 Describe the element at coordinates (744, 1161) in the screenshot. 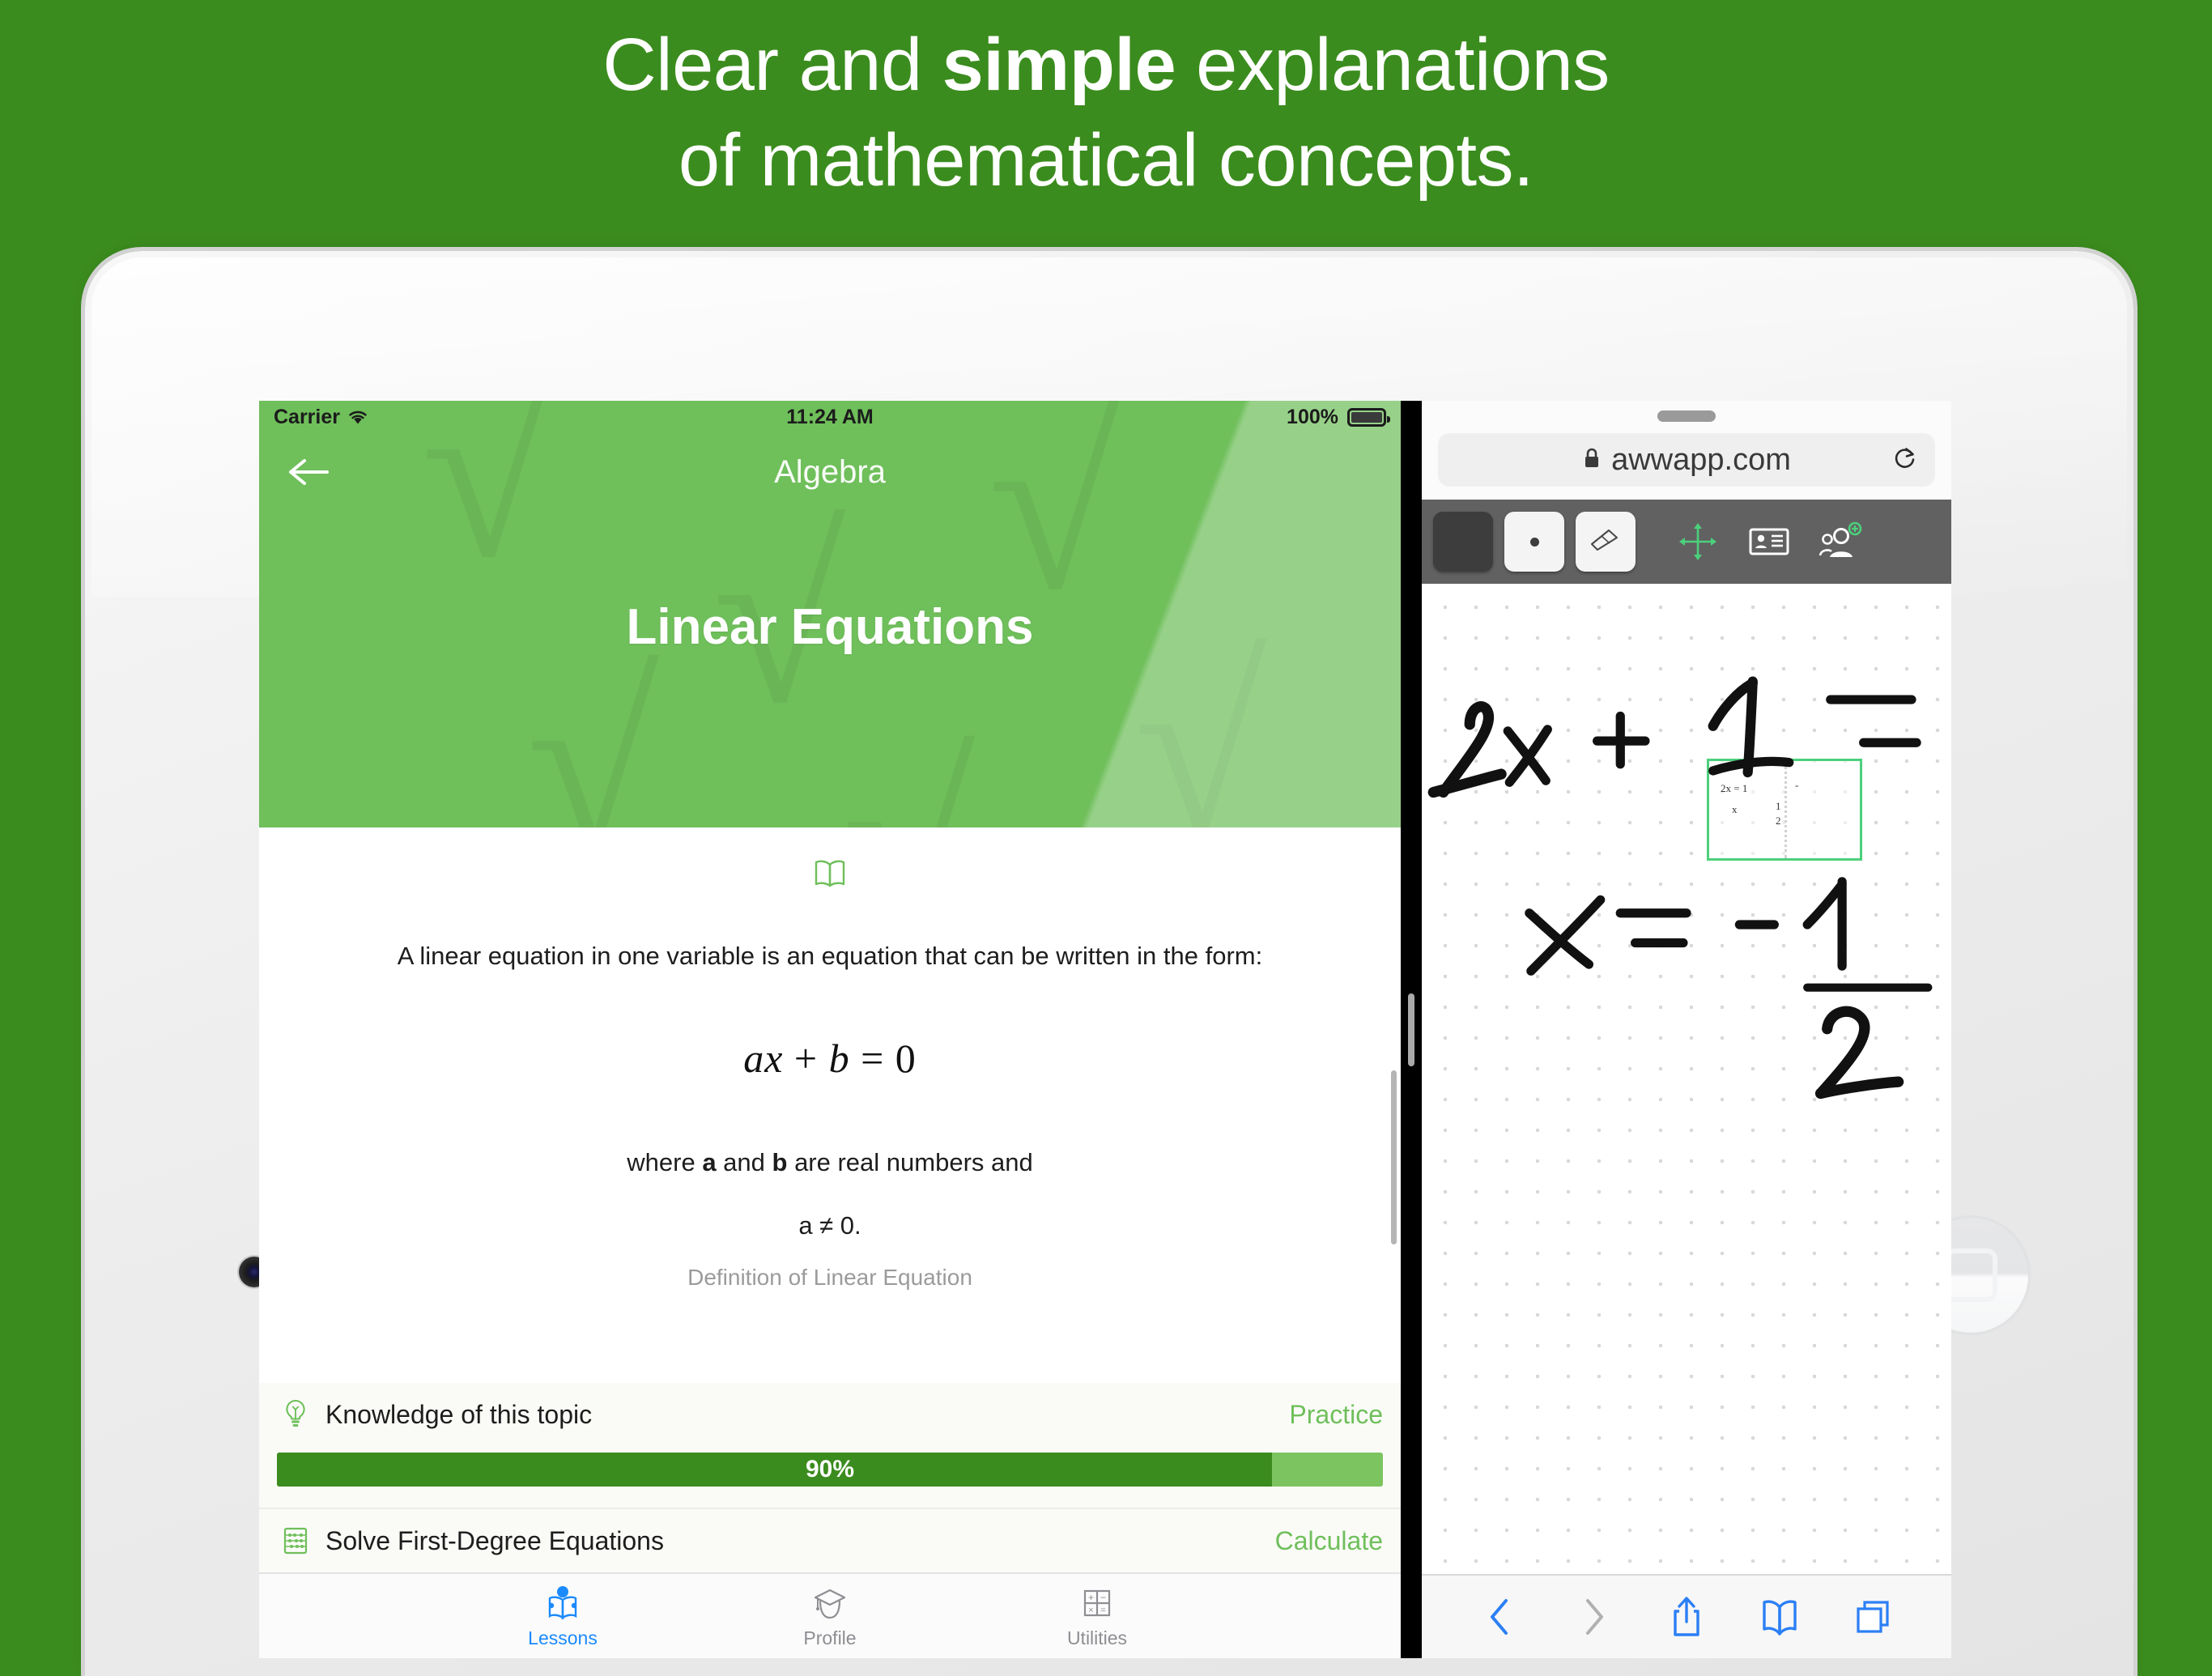

I see `where-mid: and` at that location.